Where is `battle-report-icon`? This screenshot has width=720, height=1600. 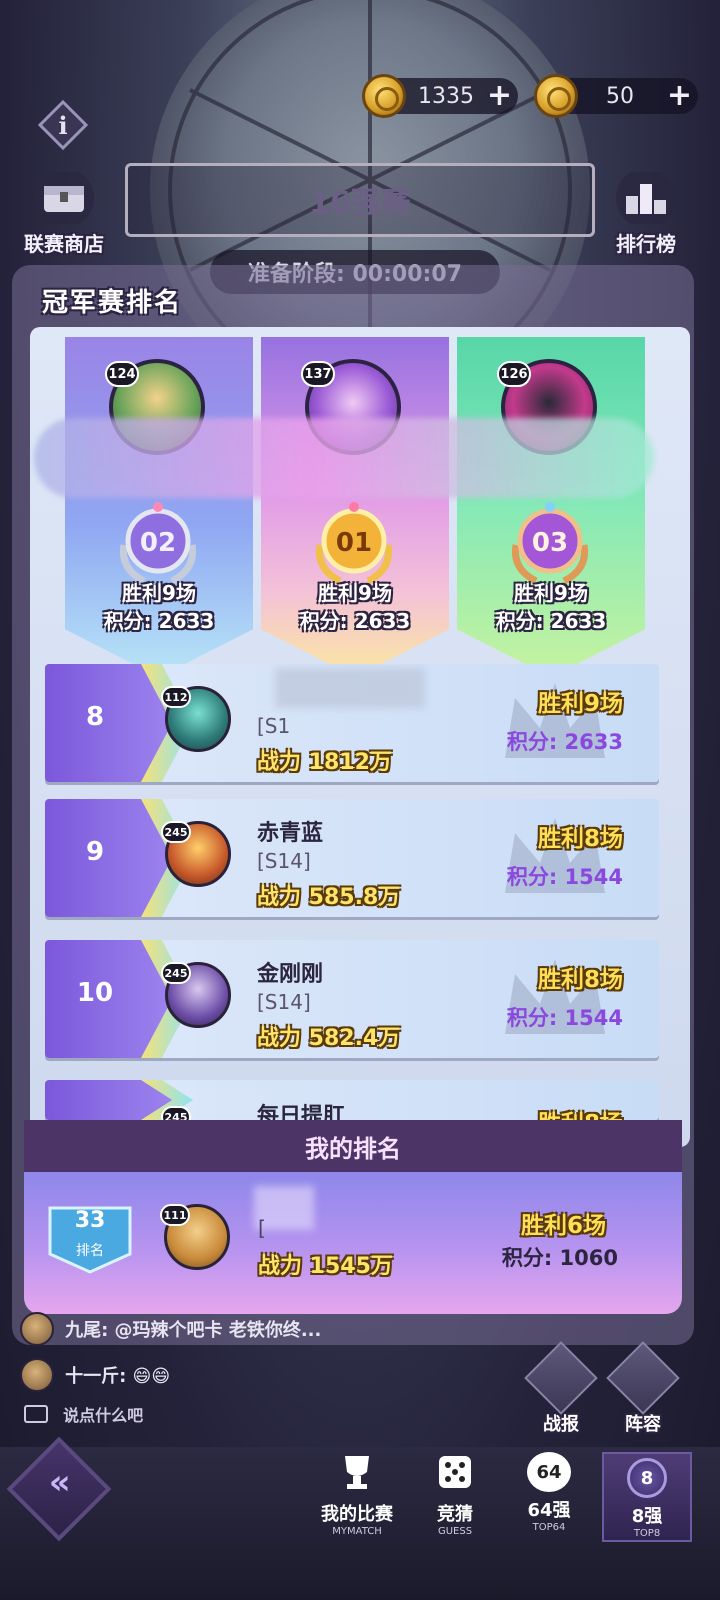
battle-report-icon is located at coordinates (561, 1378).